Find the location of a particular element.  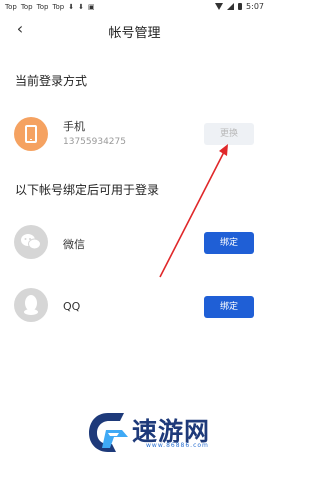

bindings-section-title: 以下帐号绑定后可用于登录 is located at coordinates (87, 190).